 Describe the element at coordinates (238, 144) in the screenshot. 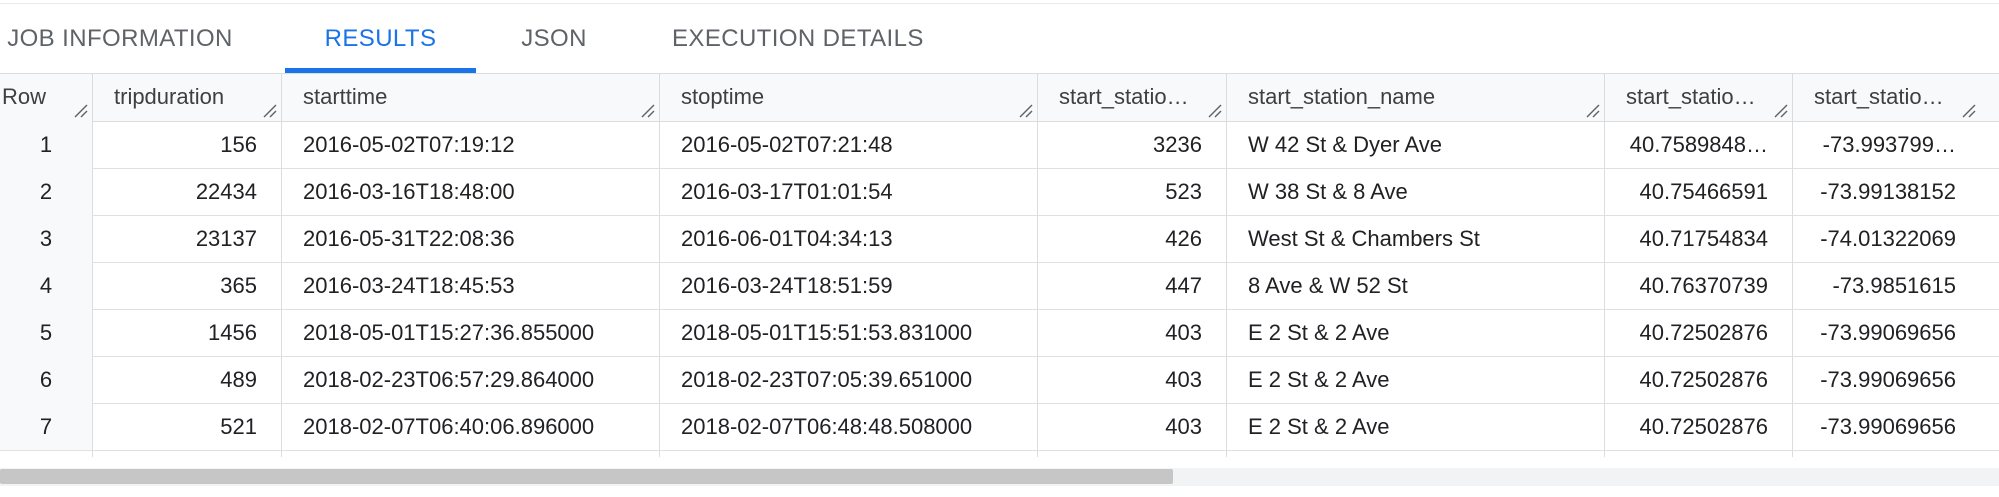

I see `table-cell: 156` at that location.